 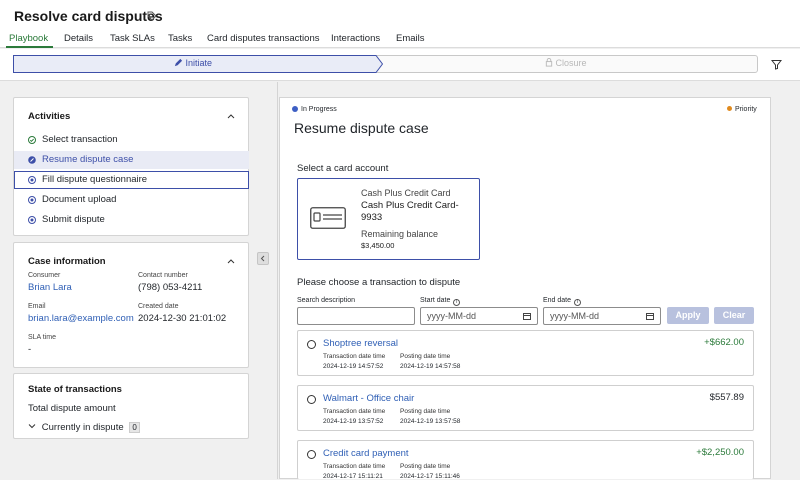 What do you see at coordinates (29, 47) in the screenshot?
I see `active-tab-indicator` at bounding box center [29, 47].